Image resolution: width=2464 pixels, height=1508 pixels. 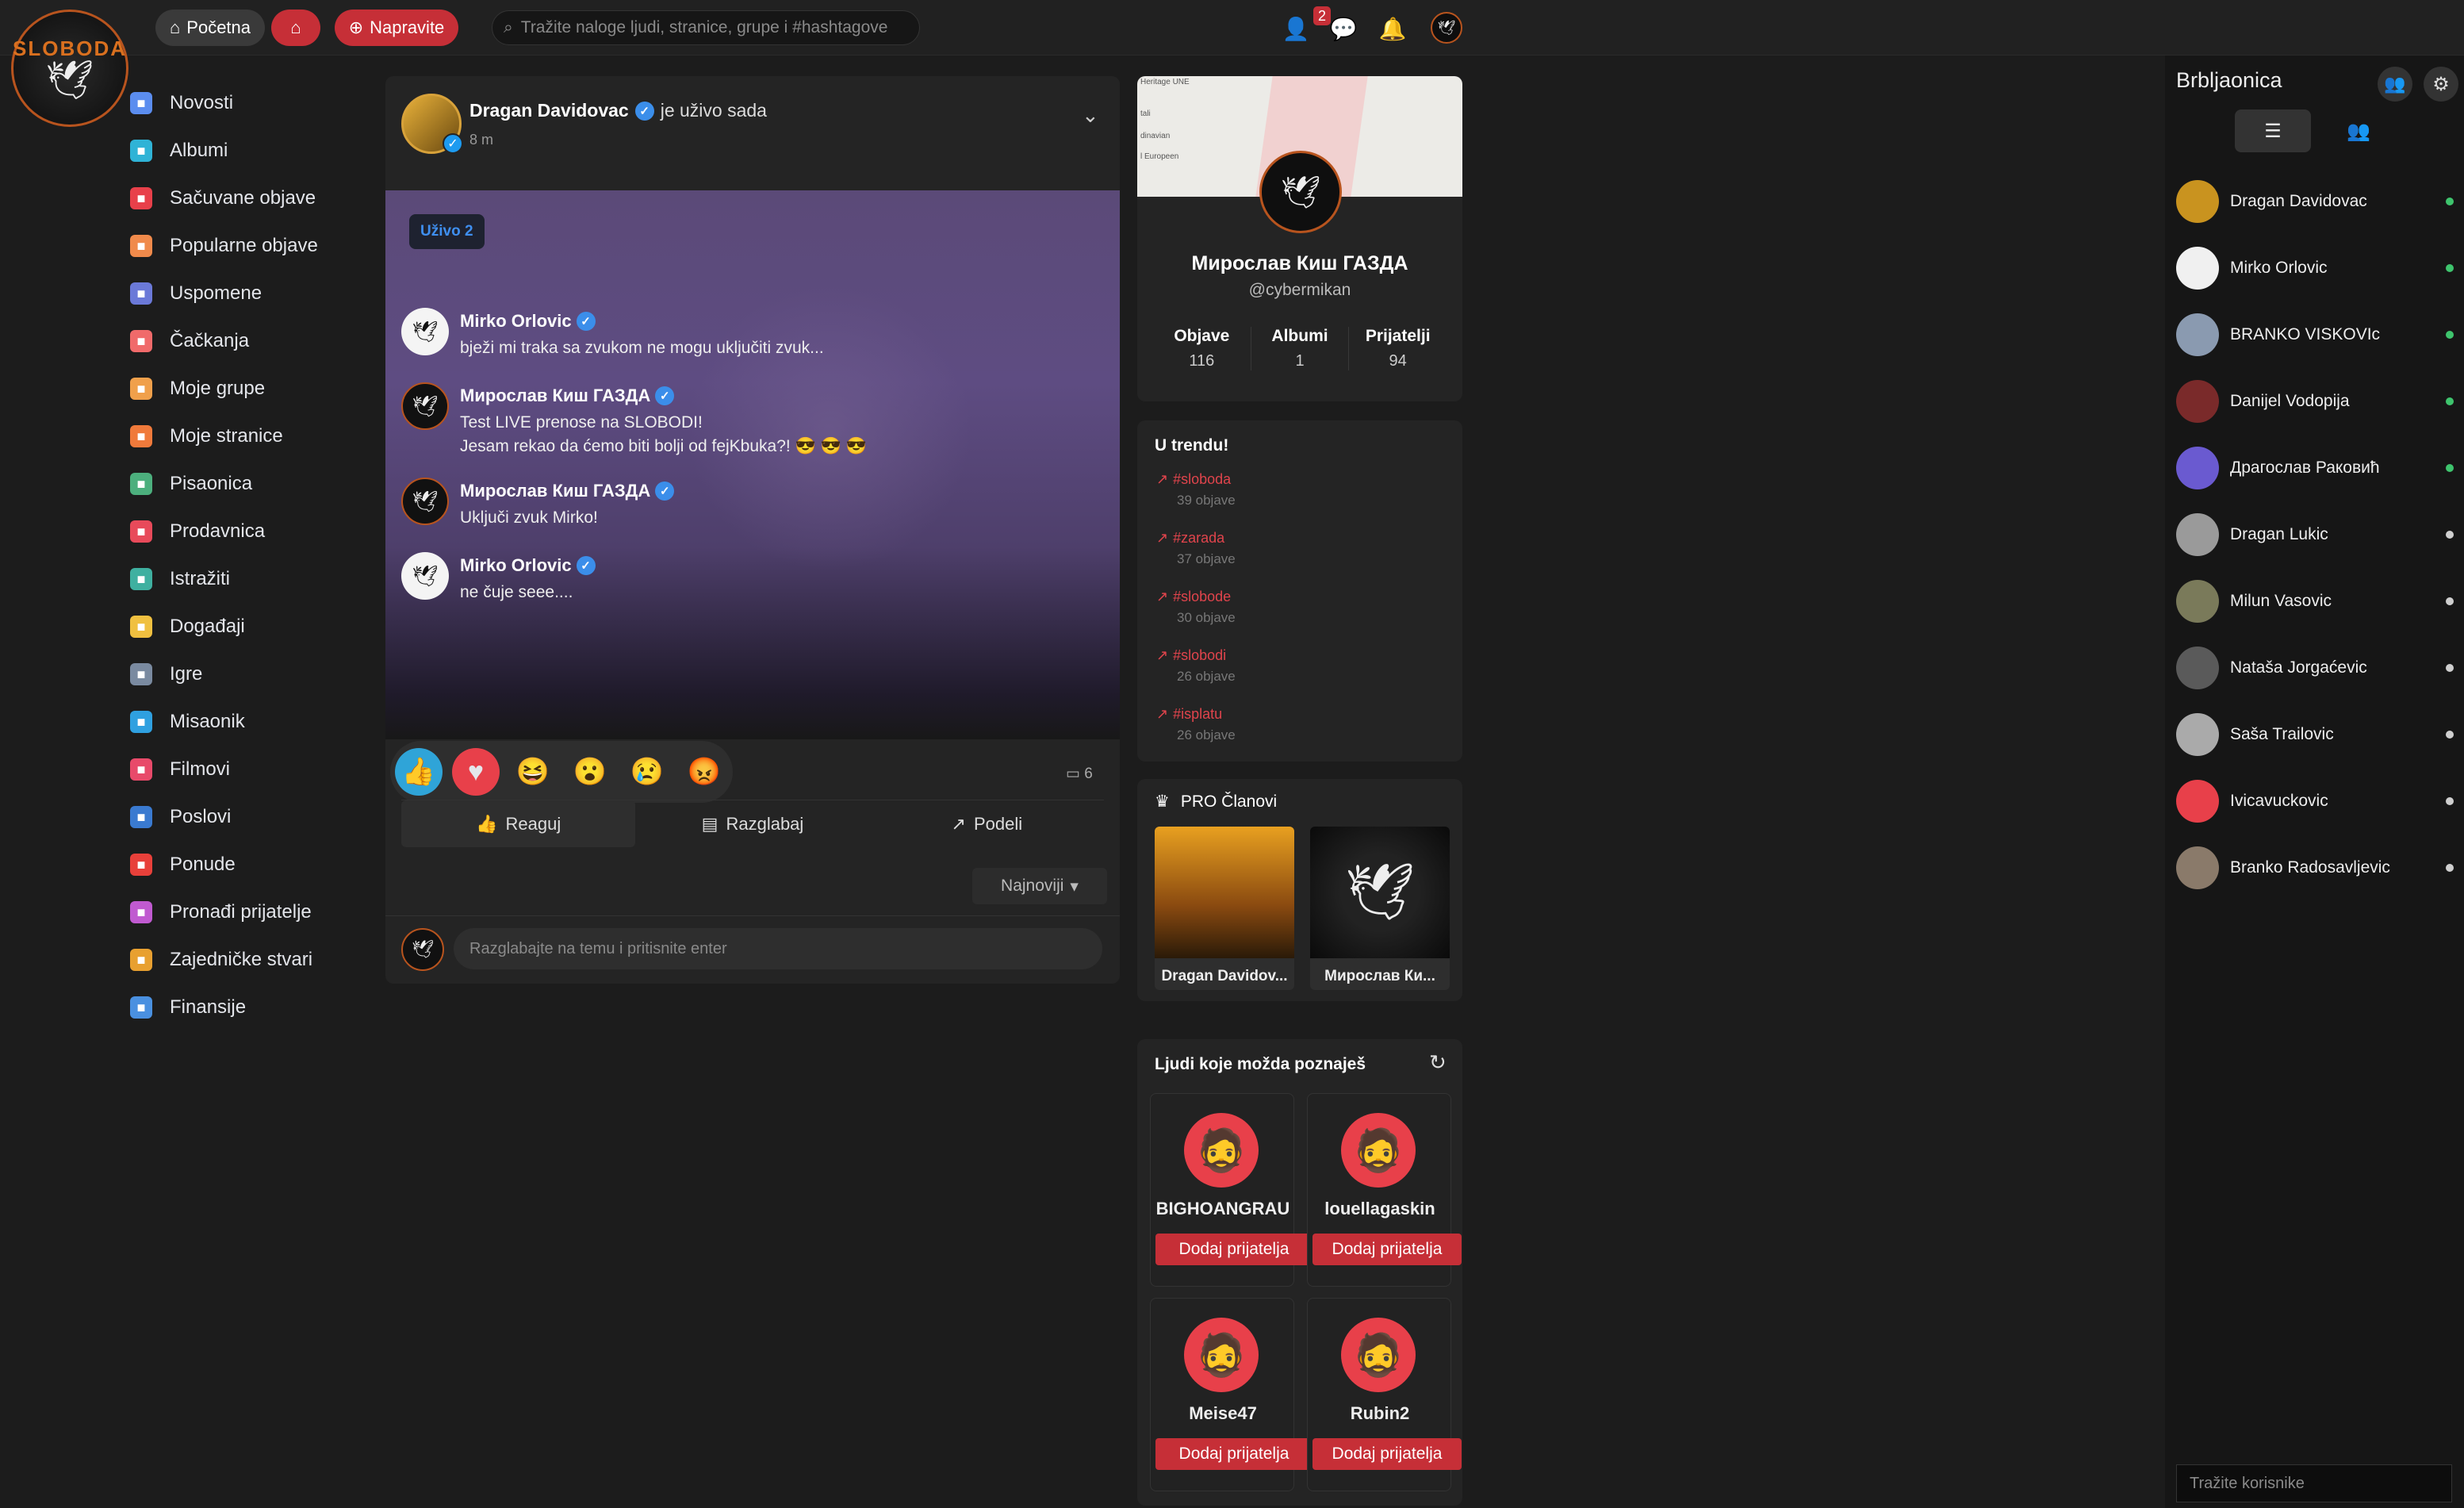 What do you see at coordinates (2315, 868) in the screenshot?
I see `chat-user-row: Branko Radosavljevic` at bounding box center [2315, 868].